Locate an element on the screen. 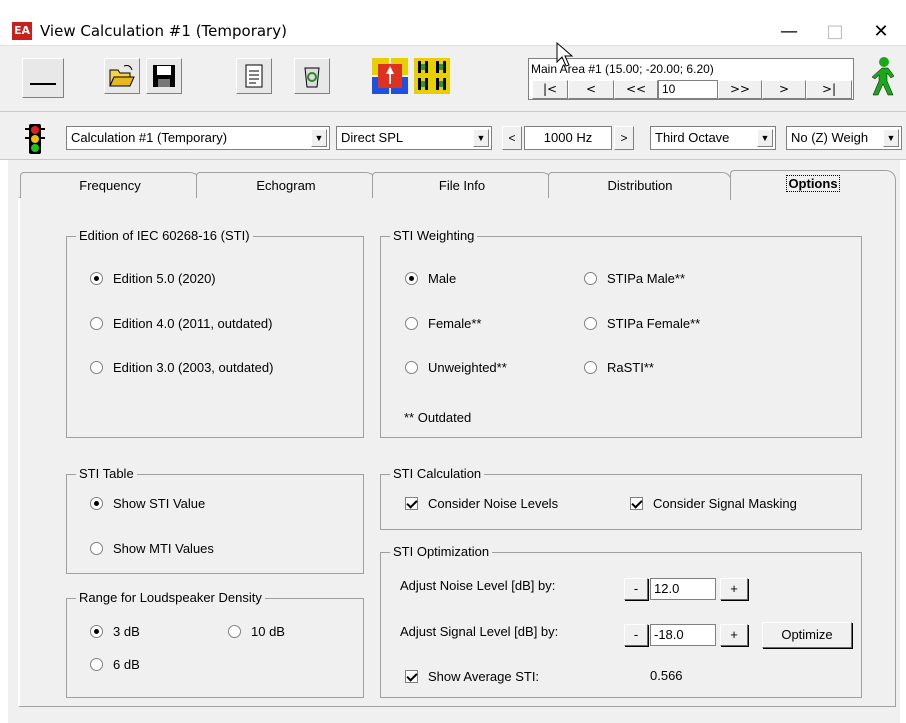  window-title: View Calculation #1 (Temporary) is located at coordinates (163, 31).